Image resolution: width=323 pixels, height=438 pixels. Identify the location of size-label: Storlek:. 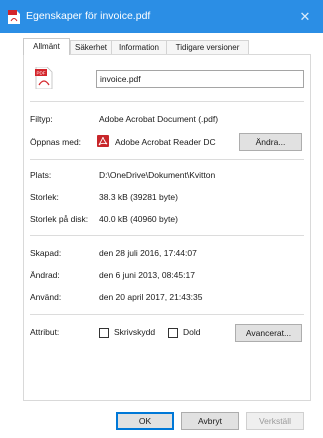
(44, 197).